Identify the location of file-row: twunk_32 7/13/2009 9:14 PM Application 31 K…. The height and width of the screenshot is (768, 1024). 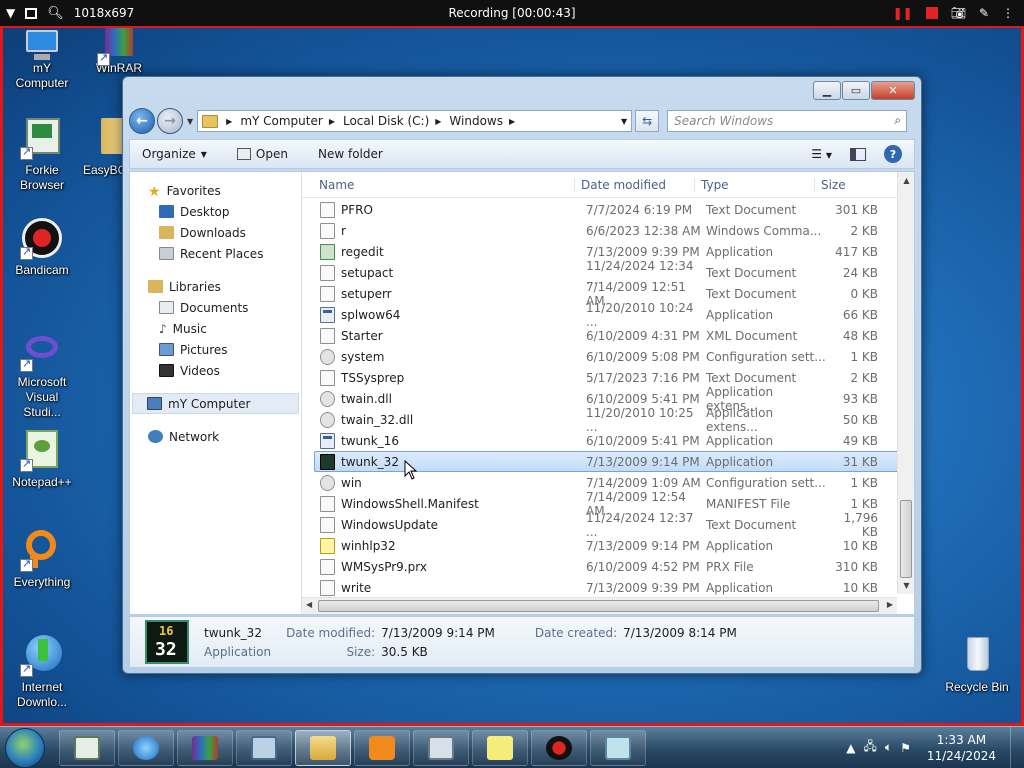
(607, 461).